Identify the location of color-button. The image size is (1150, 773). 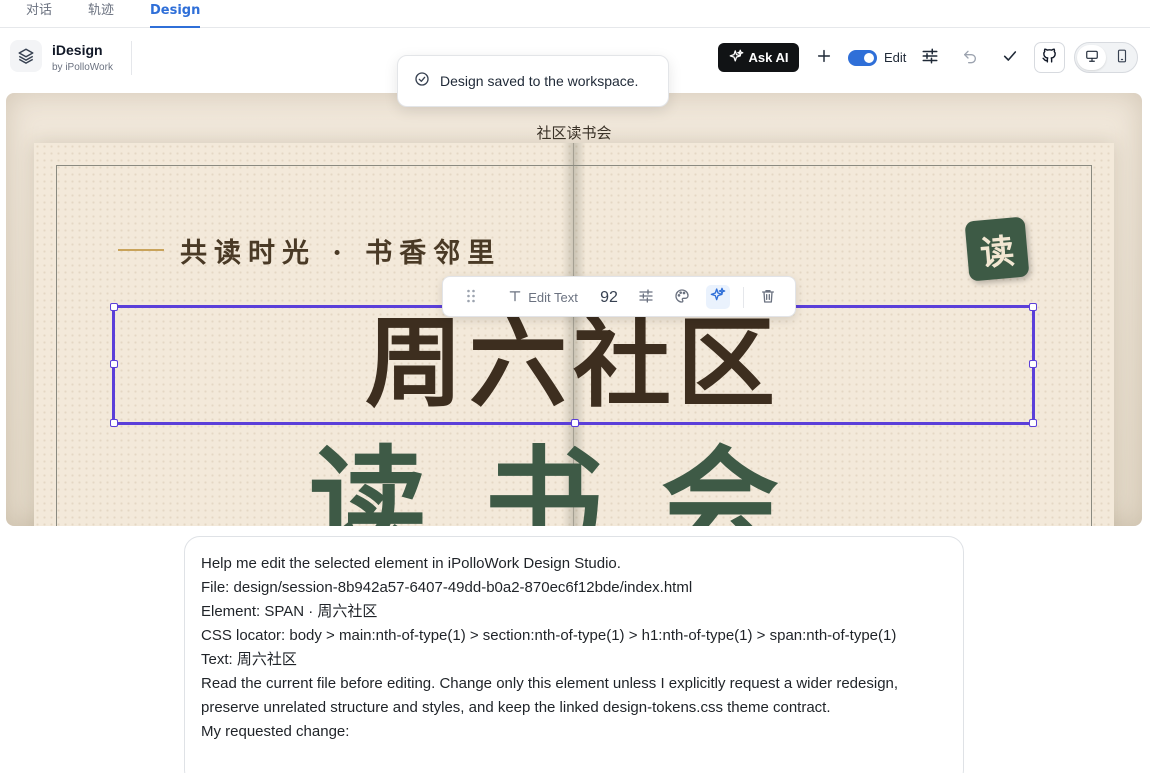
(682, 297).